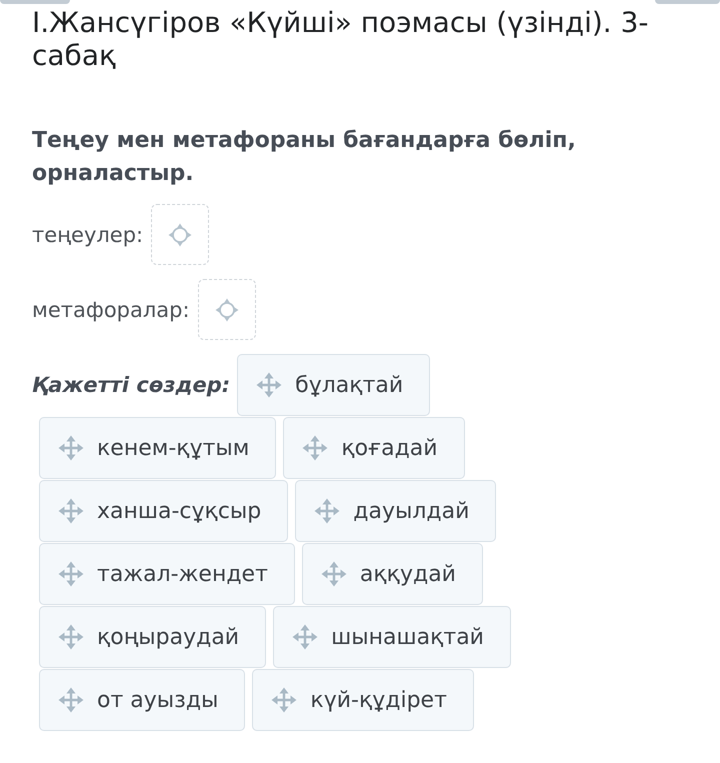 The height and width of the screenshot is (763, 720). What do you see at coordinates (131, 385) in the screenshot?
I see `word-bank-label: Қажетті сөздер:` at bounding box center [131, 385].